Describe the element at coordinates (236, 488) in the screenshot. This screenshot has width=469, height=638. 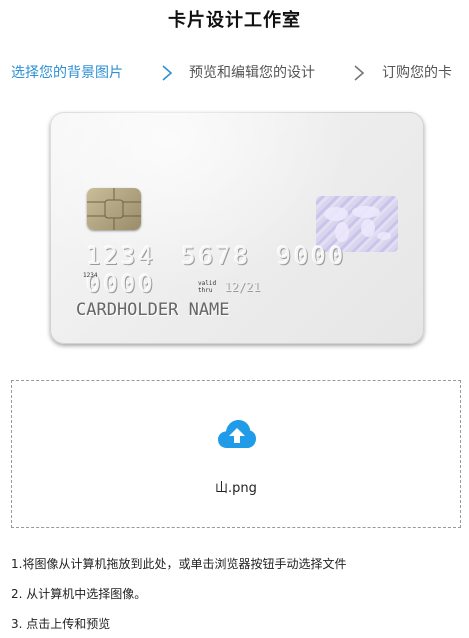
I see `selected-filename: 山.png` at that location.